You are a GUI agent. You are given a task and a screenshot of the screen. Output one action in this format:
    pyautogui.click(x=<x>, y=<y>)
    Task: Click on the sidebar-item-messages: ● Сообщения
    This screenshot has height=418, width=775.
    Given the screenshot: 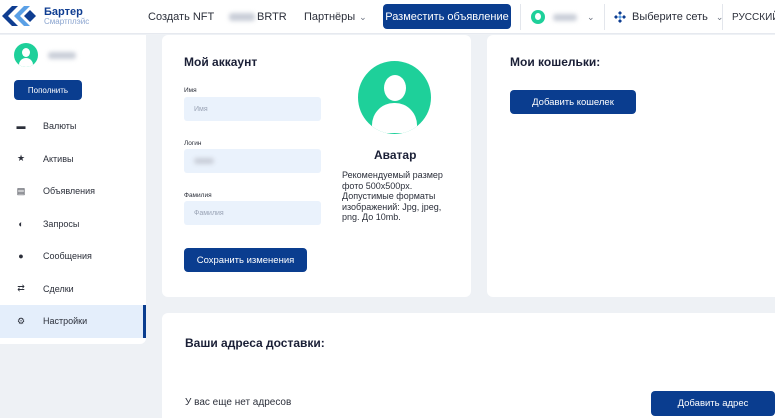 What is the action you would take?
    pyautogui.click(x=73, y=256)
    